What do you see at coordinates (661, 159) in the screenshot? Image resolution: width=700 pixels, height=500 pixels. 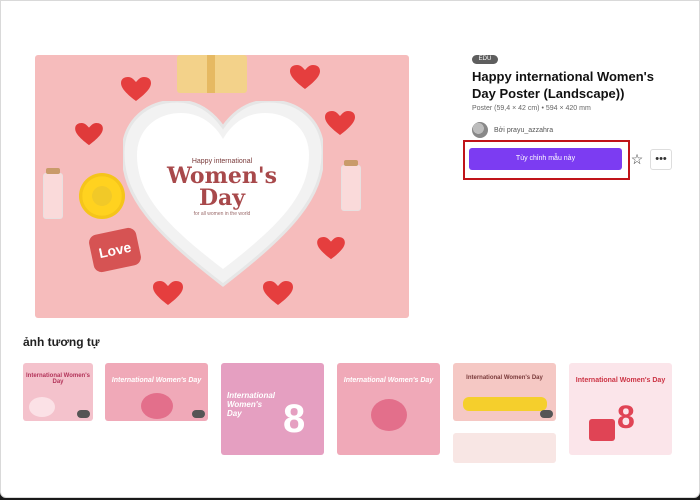 I see `more-options-icon: •••` at bounding box center [661, 159].